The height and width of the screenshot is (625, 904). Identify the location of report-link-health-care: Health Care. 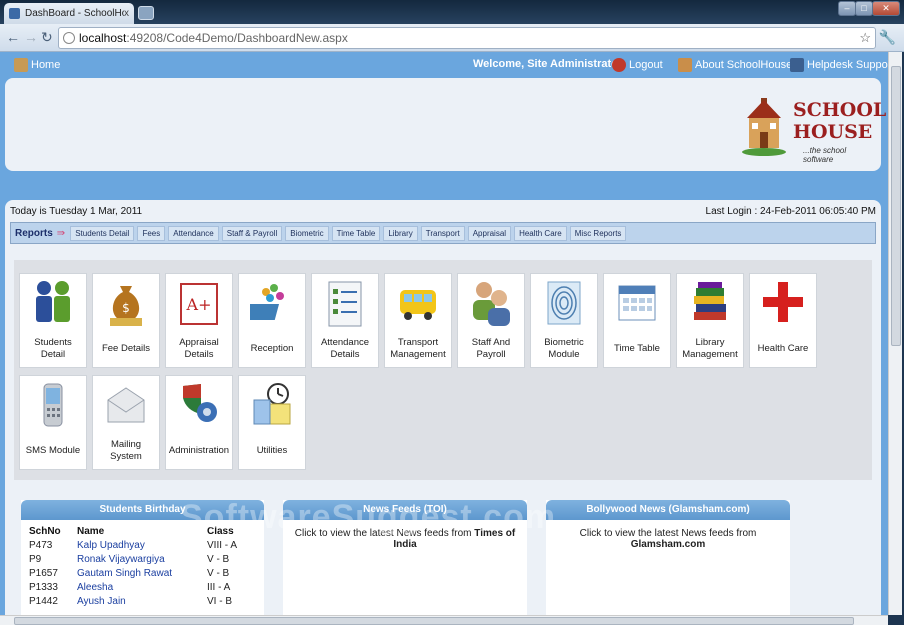
(540, 233).